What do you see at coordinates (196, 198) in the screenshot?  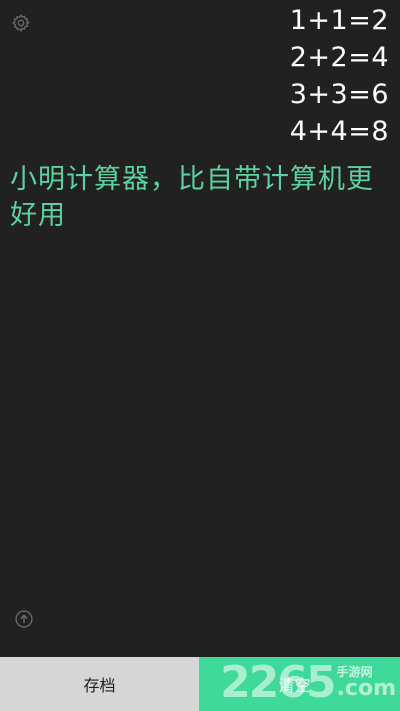 I see `current-input-text: 小明计算器，比自带计算机更好用` at bounding box center [196, 198].